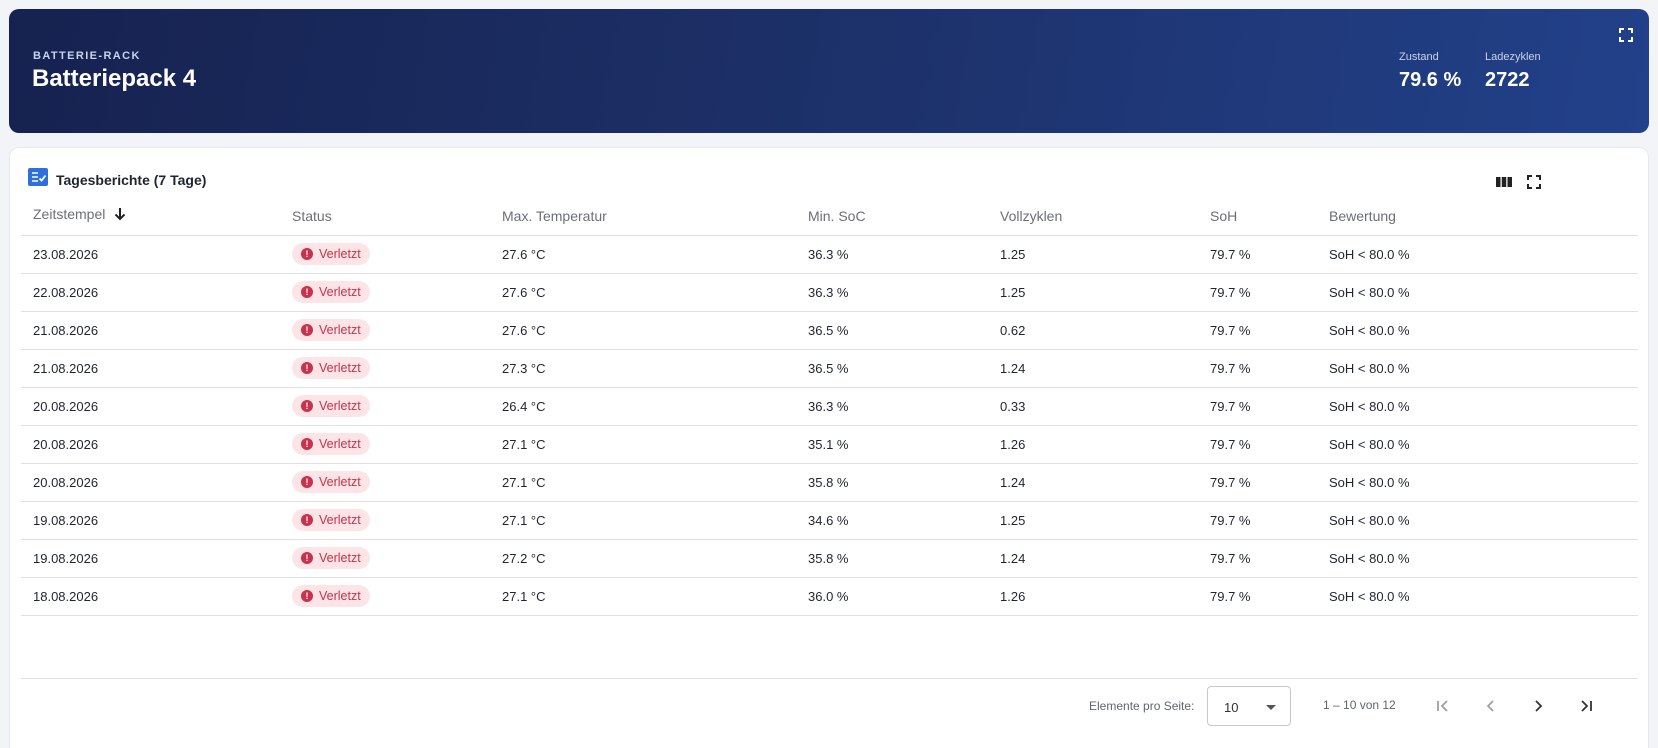  Describe the element at coordinates (150, 292) in the screenshot. I see `cell-zeitstempel: 22.08.2026` at that location.